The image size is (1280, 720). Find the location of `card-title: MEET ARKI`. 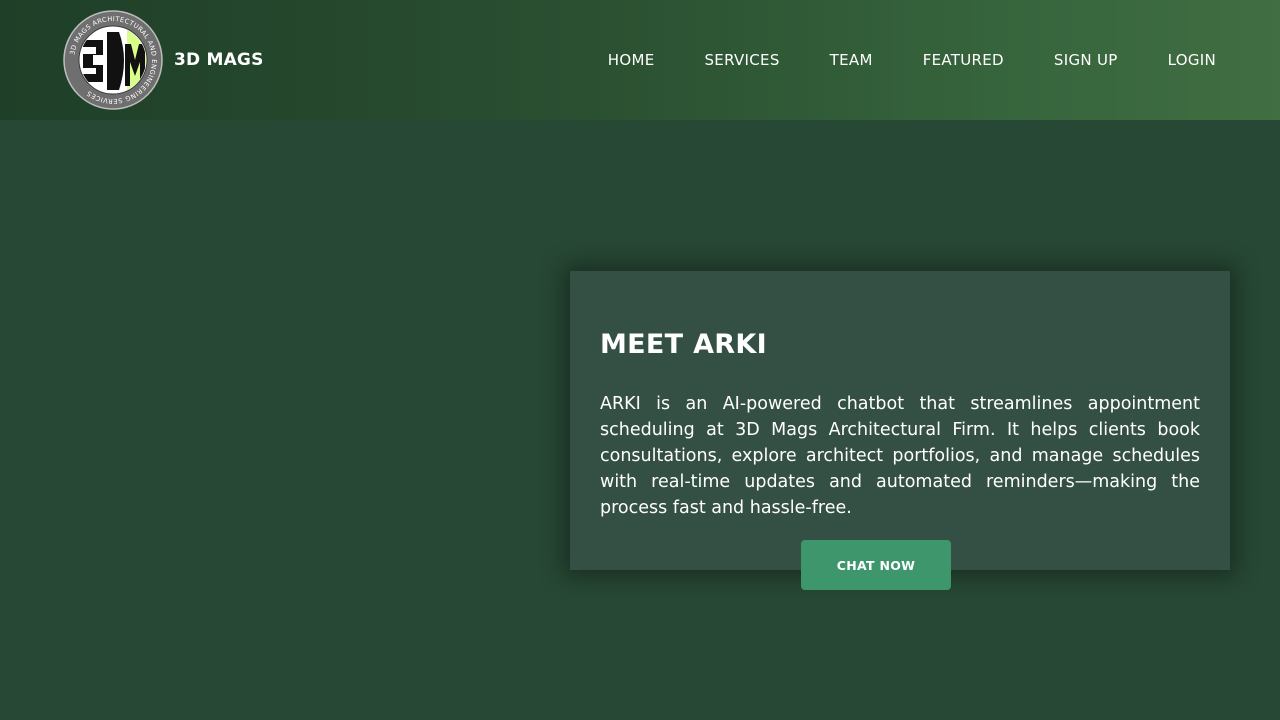

card-title: MEET ARKI is located at coordinates (683, 344).